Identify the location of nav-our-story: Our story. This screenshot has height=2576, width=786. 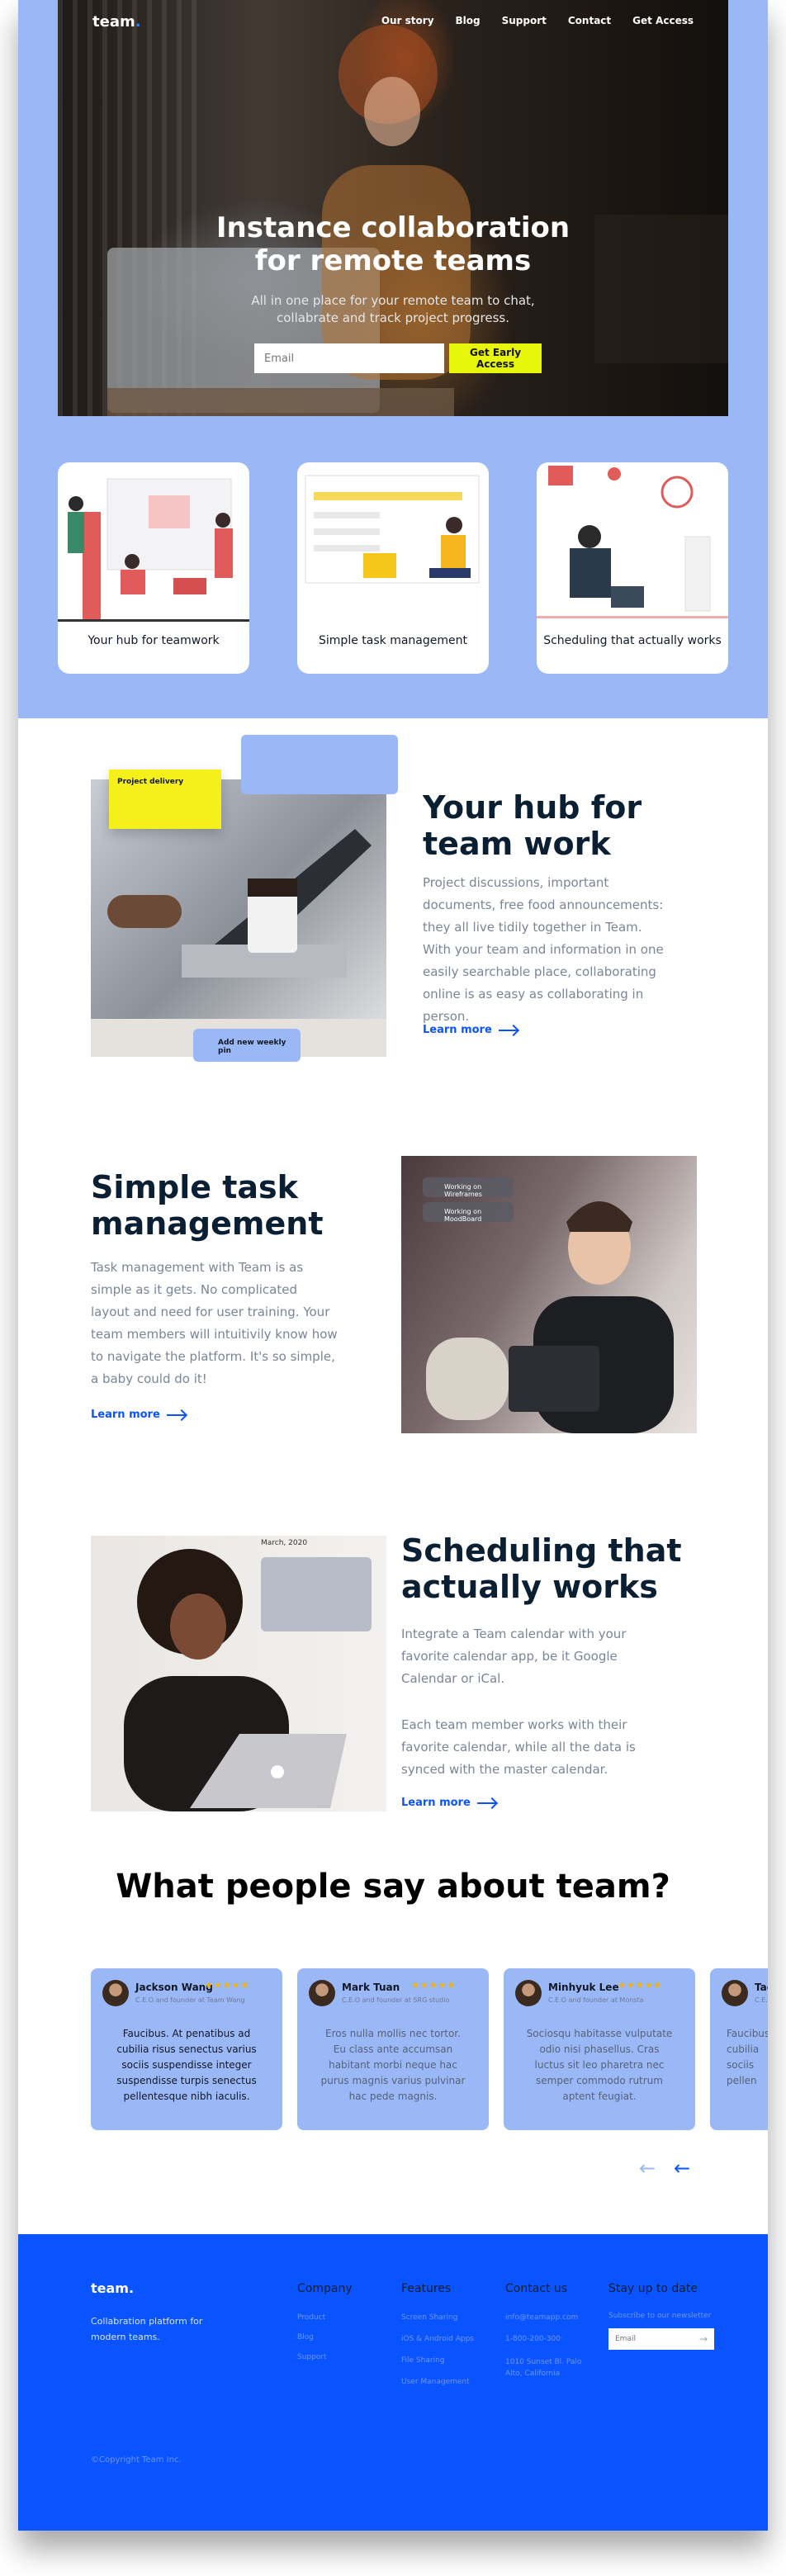
(407, 20).